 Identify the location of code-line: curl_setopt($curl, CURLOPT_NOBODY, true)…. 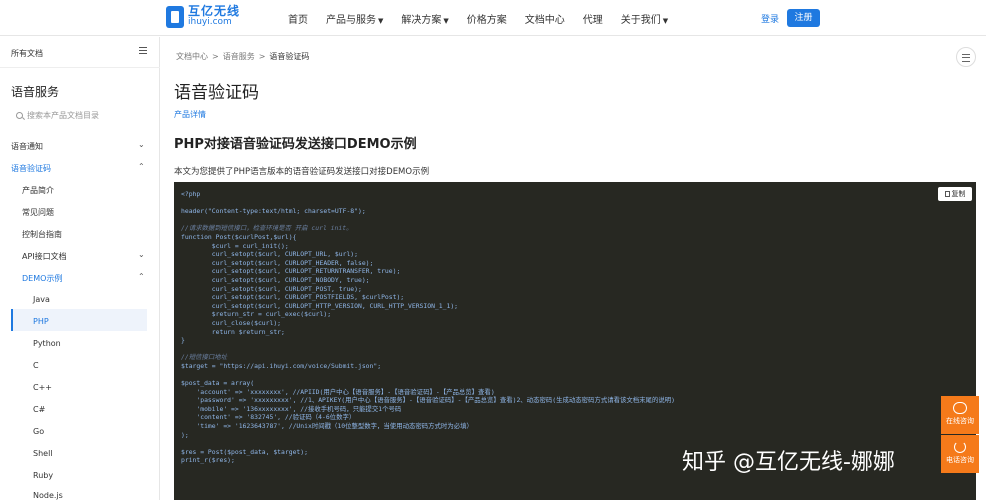
(275, 279).